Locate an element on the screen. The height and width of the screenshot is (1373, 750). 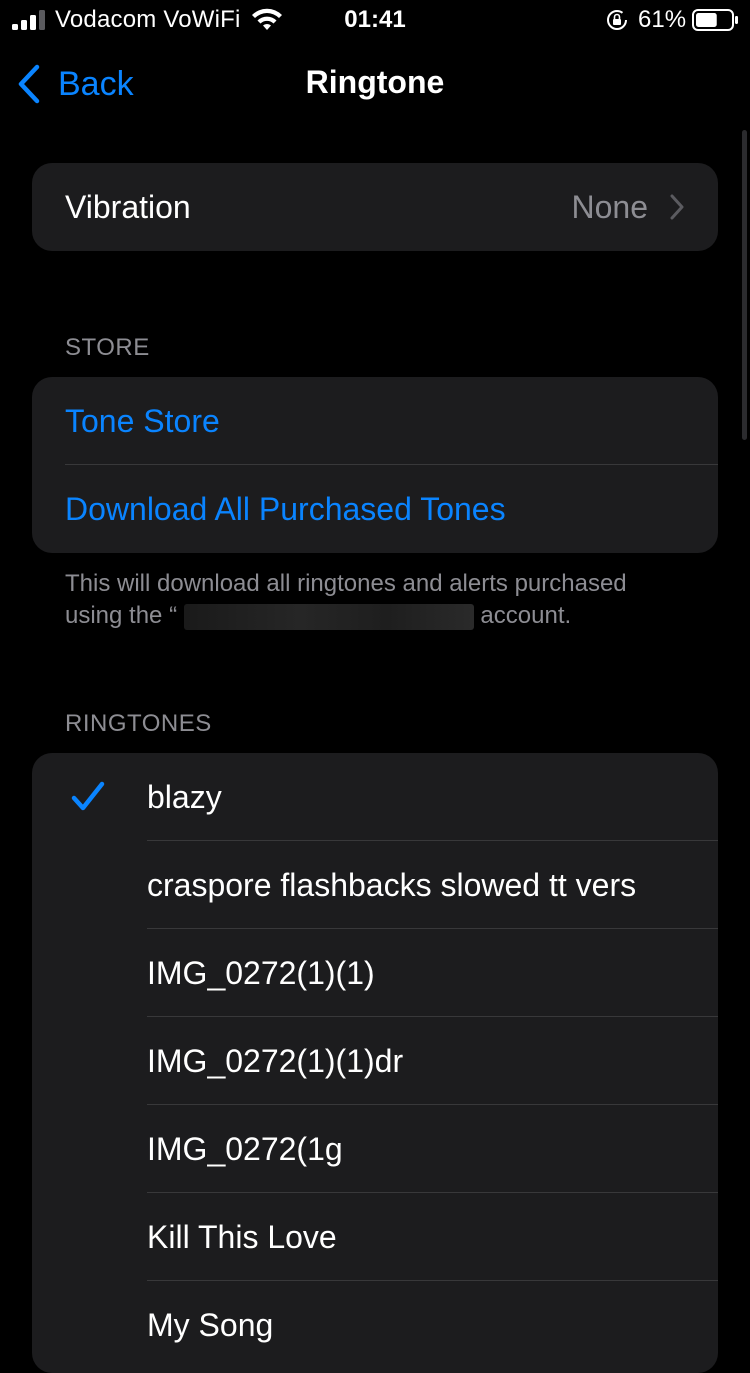
ringtone-item: Kill This Love is located at coordinates (375, 1237).